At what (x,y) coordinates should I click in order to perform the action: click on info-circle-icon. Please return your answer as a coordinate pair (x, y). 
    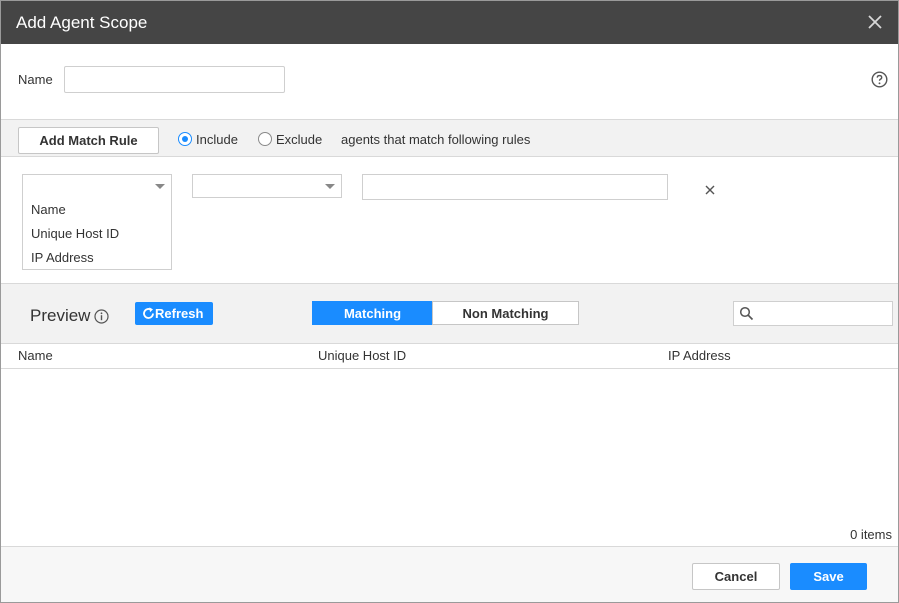
    Looking at the image, I should click on (101, 316).